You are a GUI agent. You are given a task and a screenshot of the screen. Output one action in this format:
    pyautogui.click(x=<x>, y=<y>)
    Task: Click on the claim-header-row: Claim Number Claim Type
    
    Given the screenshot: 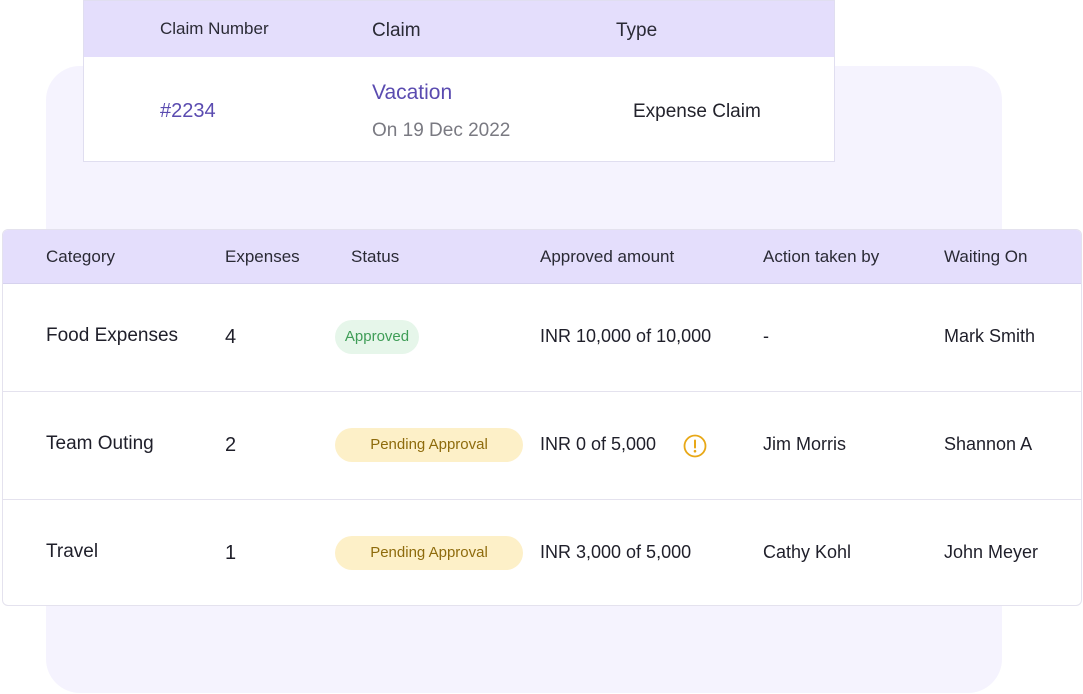 What is the action you would take?
    pyautogui.click(x=459, y=29)
    